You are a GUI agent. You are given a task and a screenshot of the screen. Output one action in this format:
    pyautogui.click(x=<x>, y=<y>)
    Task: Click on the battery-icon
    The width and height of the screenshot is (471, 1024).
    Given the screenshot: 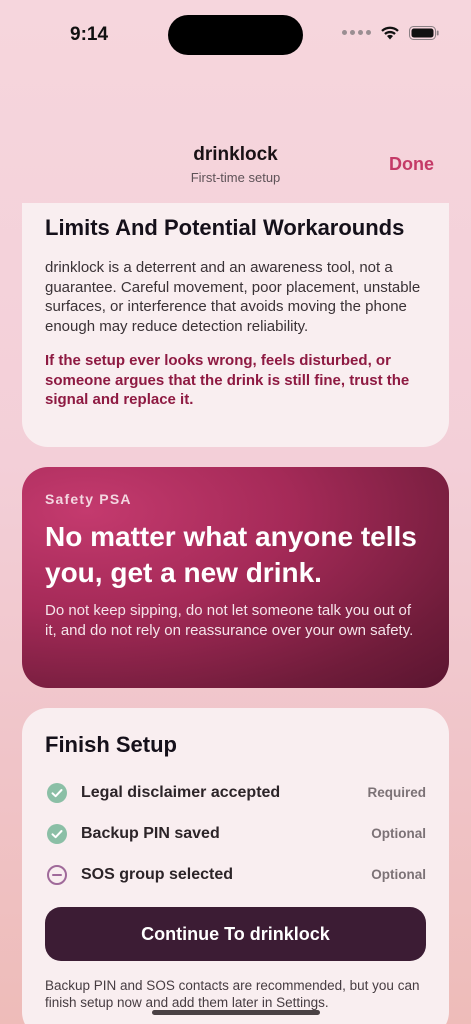 What is the action you would take?
    pyautogui.click(x=424, y=32)
    